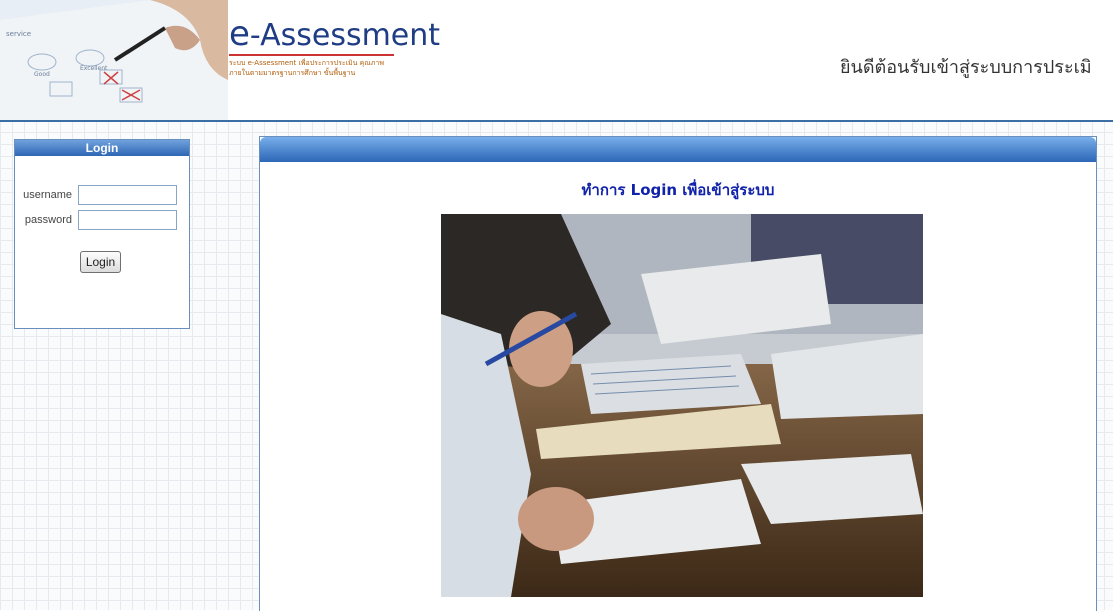  What do you see at coordinates (100, 262) in the screenshot?
I see `login-button: Login` at bounding box center [100, 262].